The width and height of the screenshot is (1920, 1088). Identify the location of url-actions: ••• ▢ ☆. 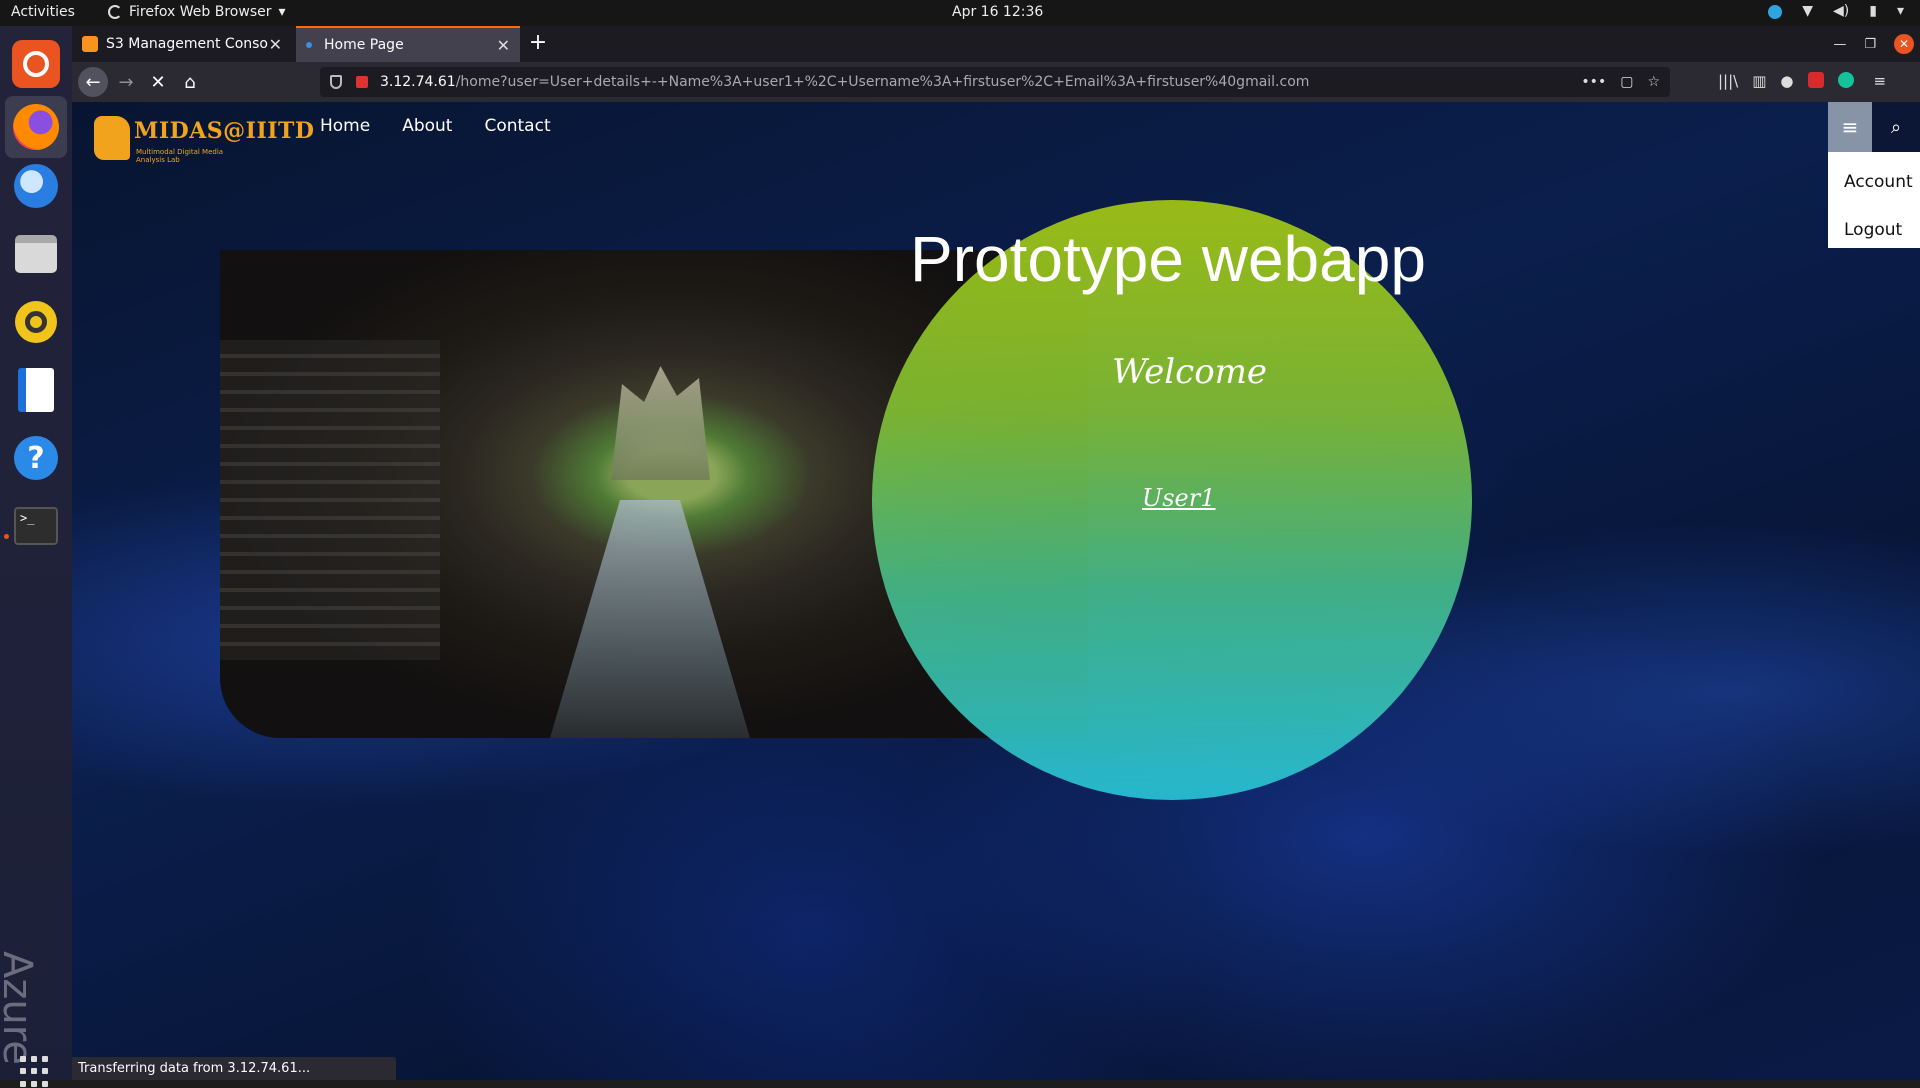
(1620, 82).